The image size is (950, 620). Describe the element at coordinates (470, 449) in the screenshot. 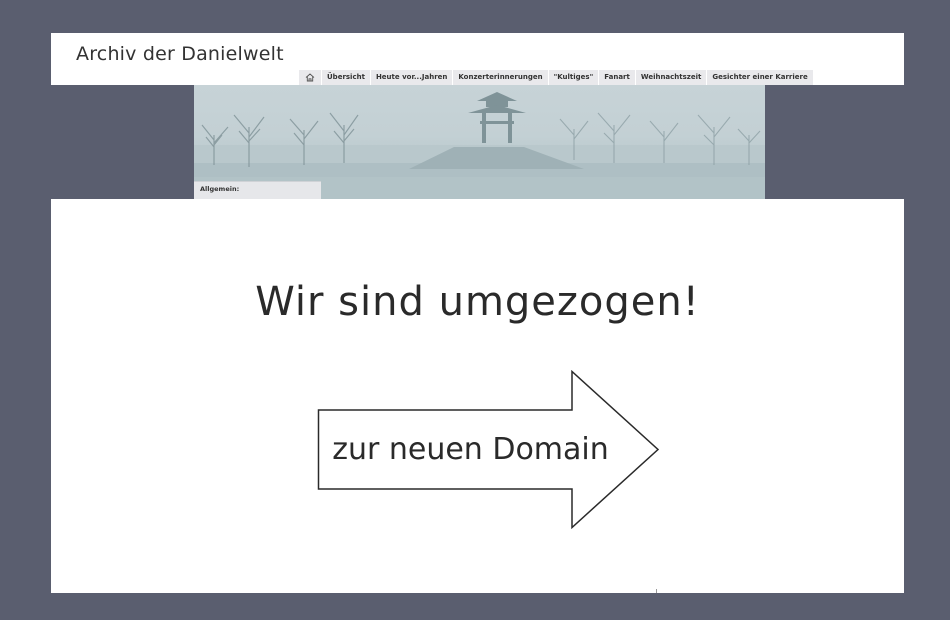

I see `new-domain-label: zur neuen Domain` at that location.